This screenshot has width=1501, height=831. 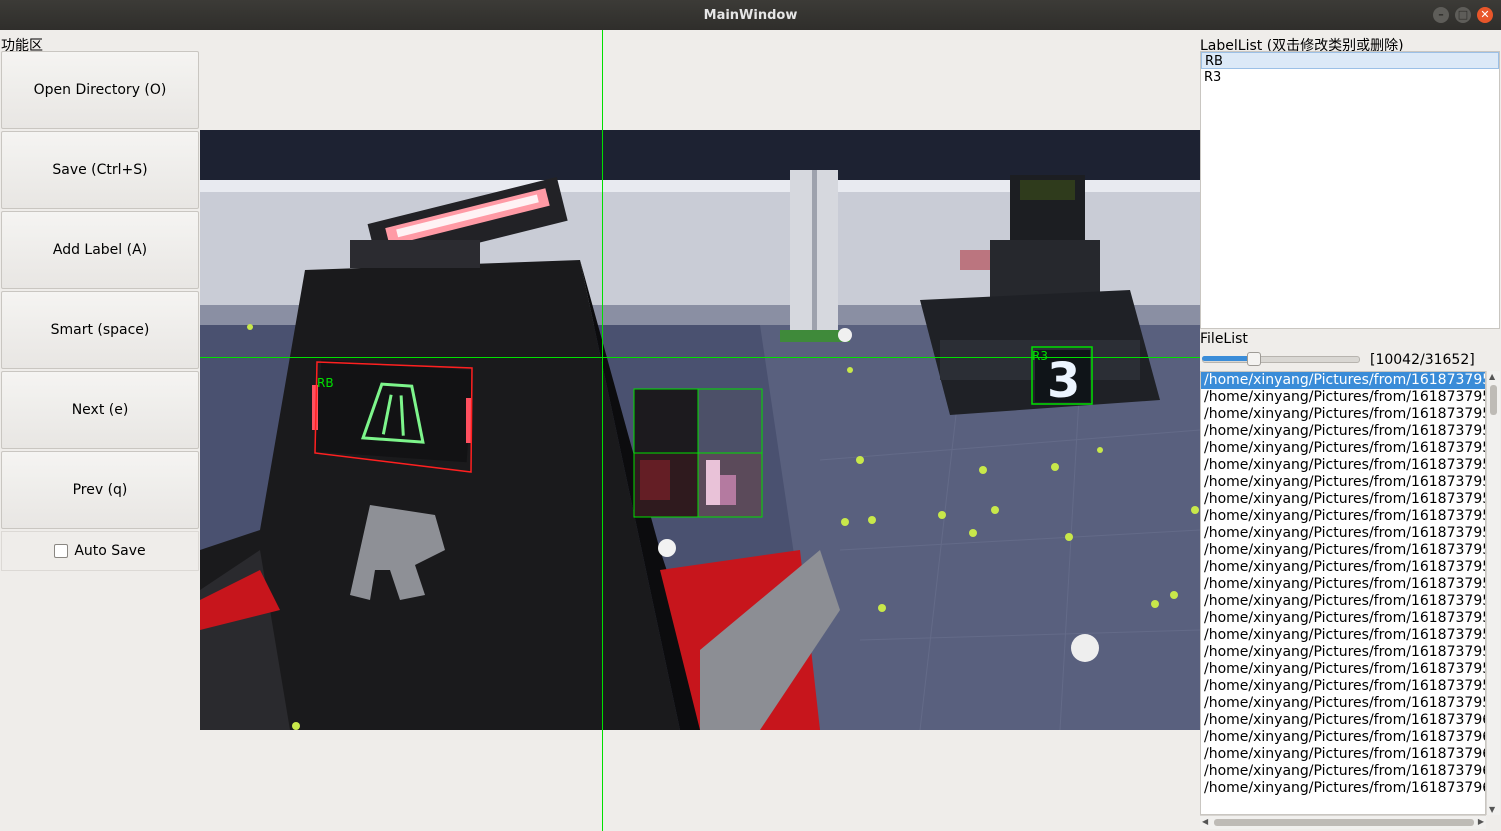 I want to click on smart-button: Smart (space), so click(x=100, y=330).